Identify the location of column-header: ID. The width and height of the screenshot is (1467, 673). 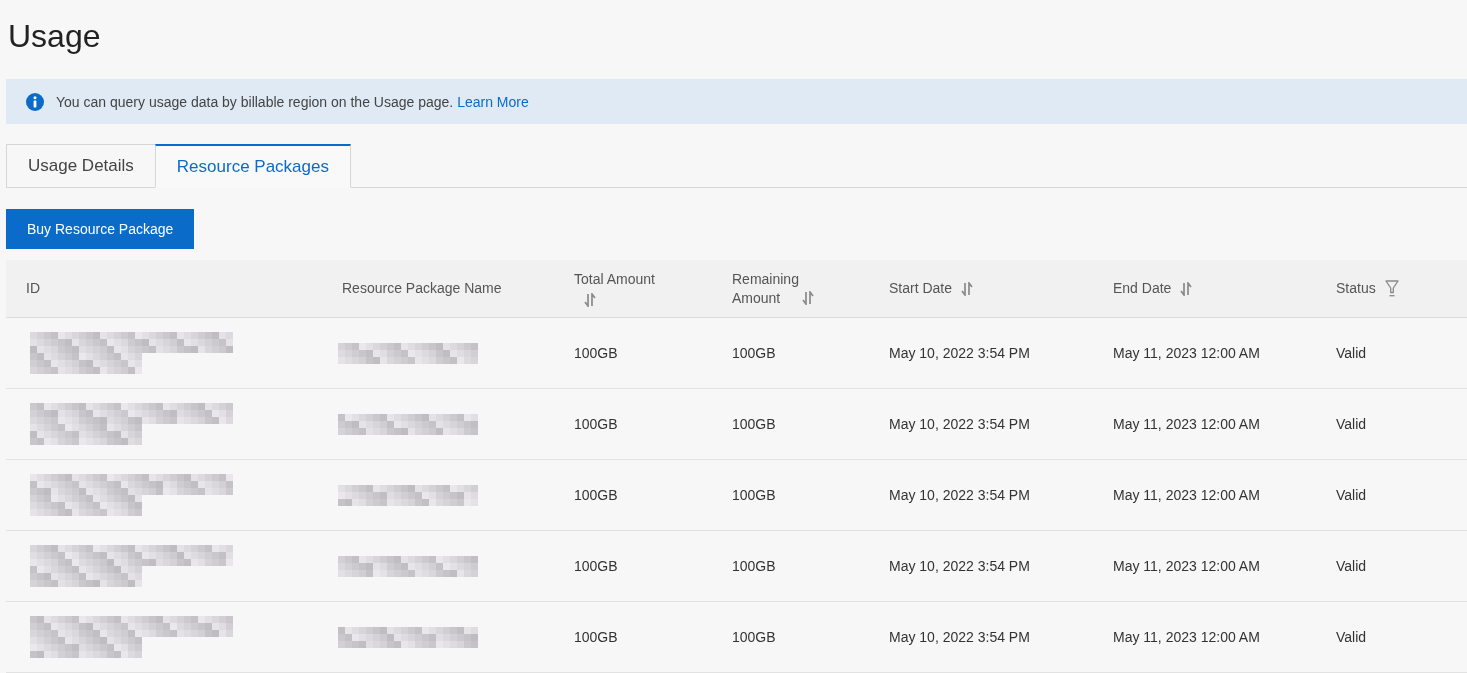
(33, 288).